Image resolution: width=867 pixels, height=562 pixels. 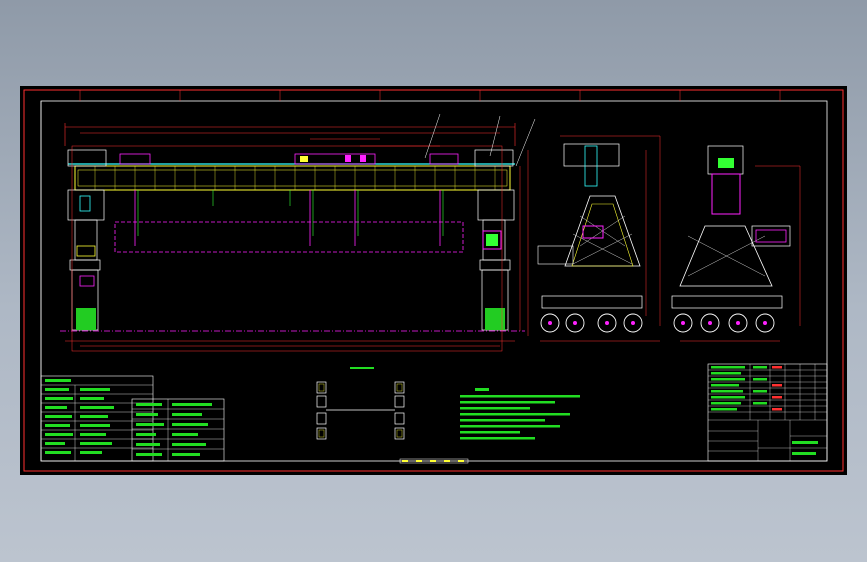 I want to click on title-block, so click(x=767, y=412).